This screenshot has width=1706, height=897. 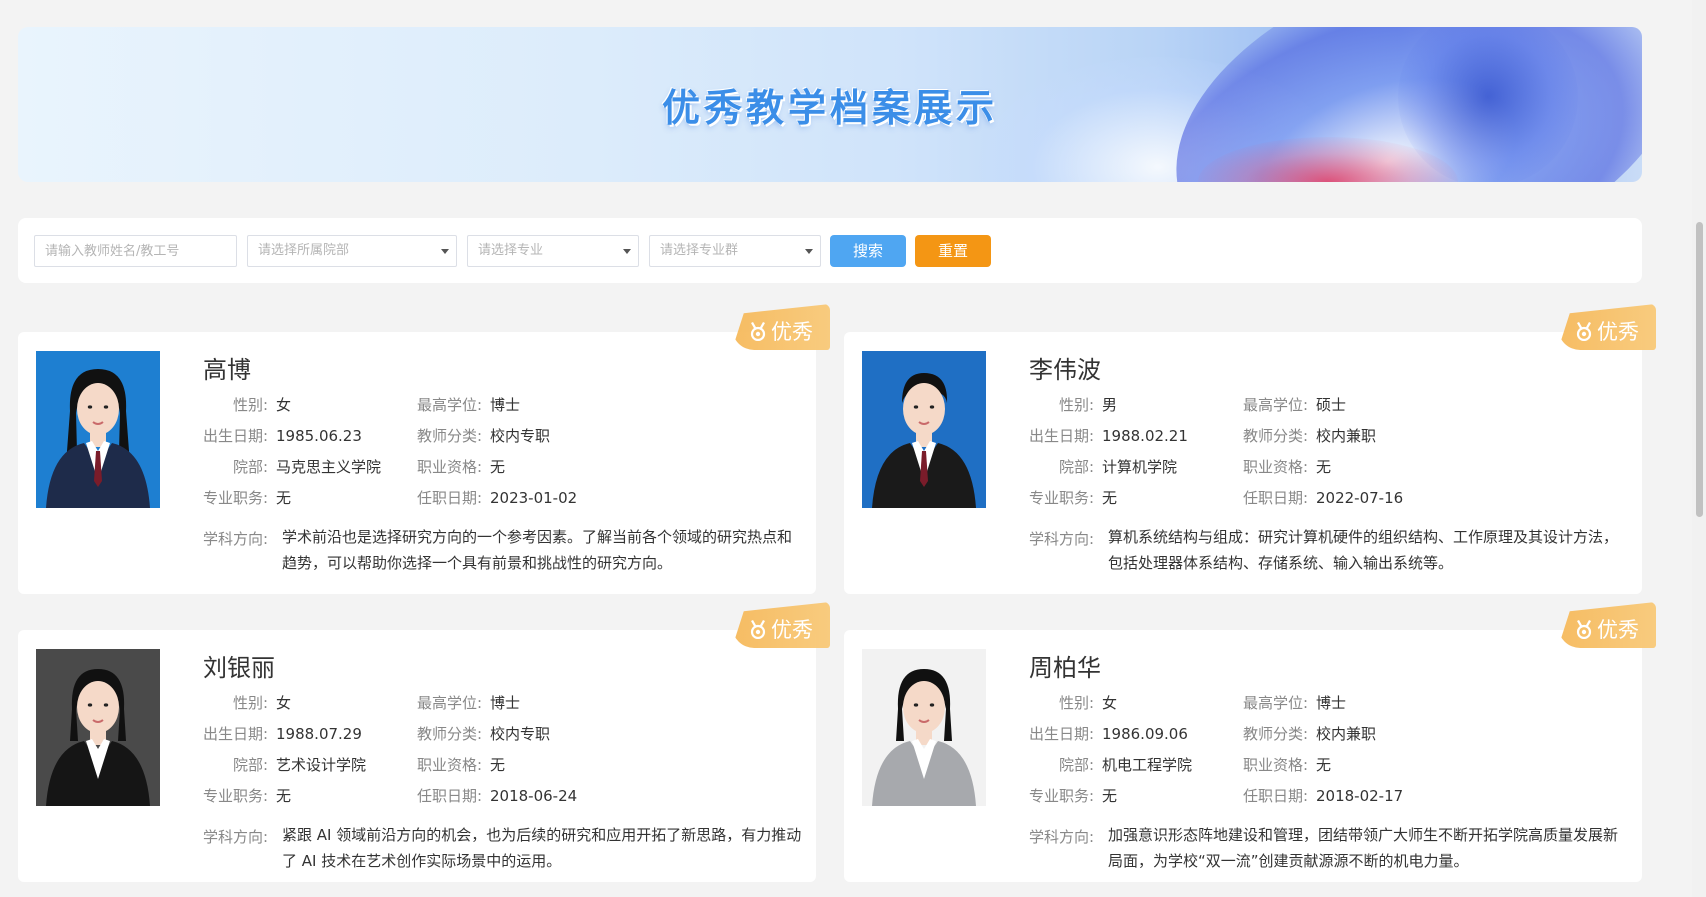 What do you see at coordinates (135, 251) in the screenshot?
I see `teacher-search-input` at bounding box center [135, 251].